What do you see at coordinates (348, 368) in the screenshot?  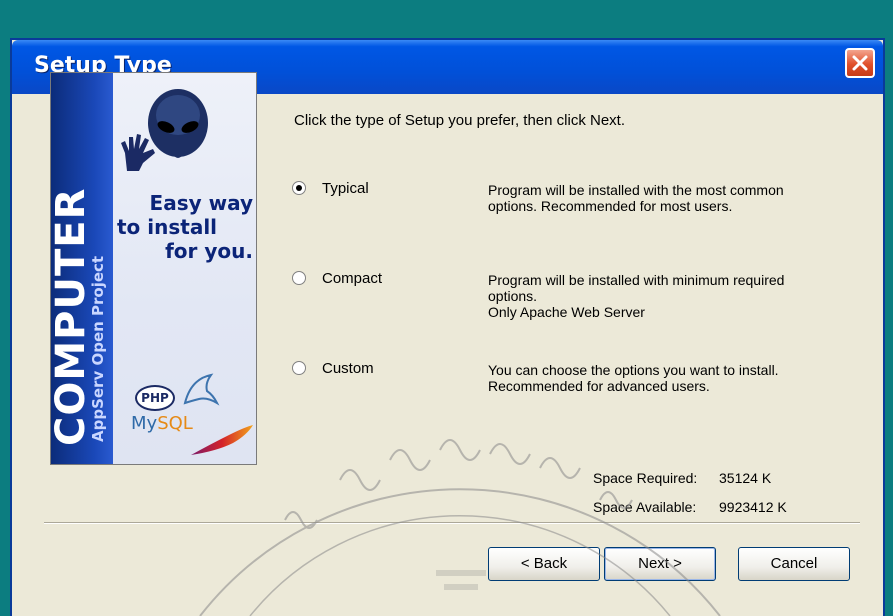 I see `option-custom-label: Custom` at bounding box center [348, 368].